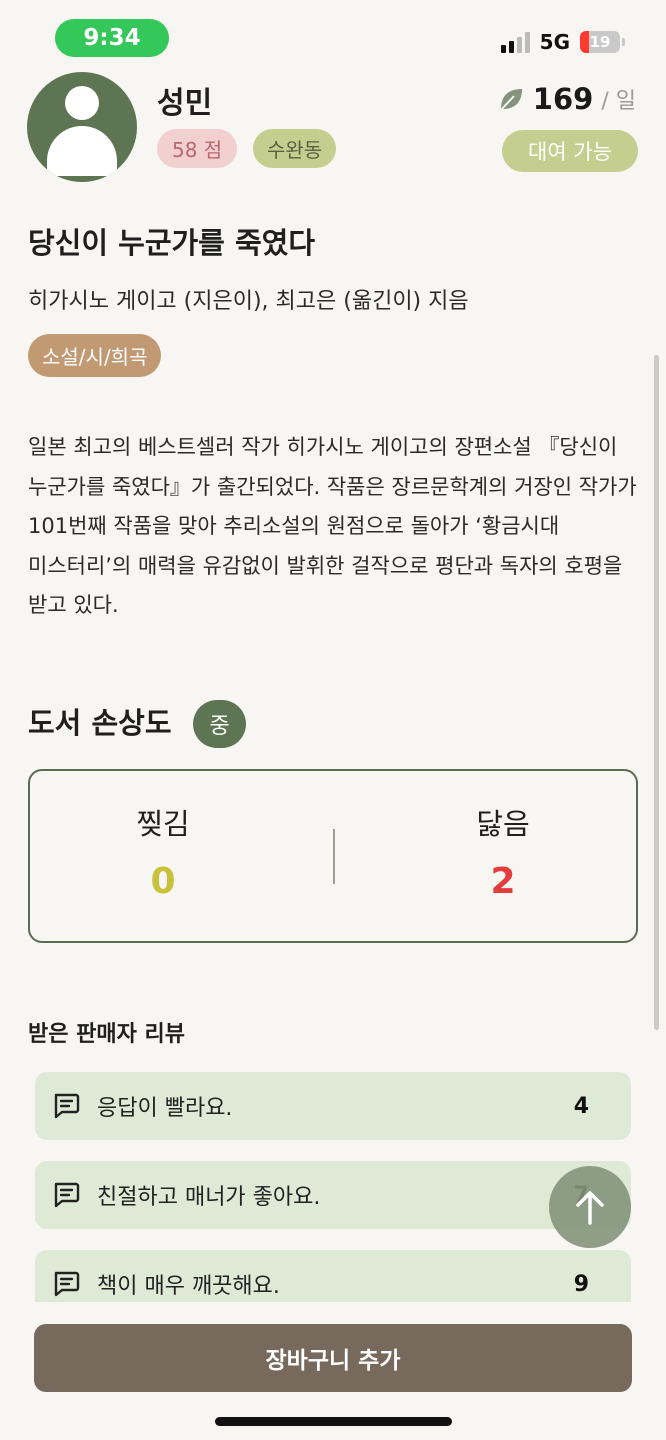 This screenshot has width=666, height=1440. I want to click on arrow-up-icon, so click(590, 1208).